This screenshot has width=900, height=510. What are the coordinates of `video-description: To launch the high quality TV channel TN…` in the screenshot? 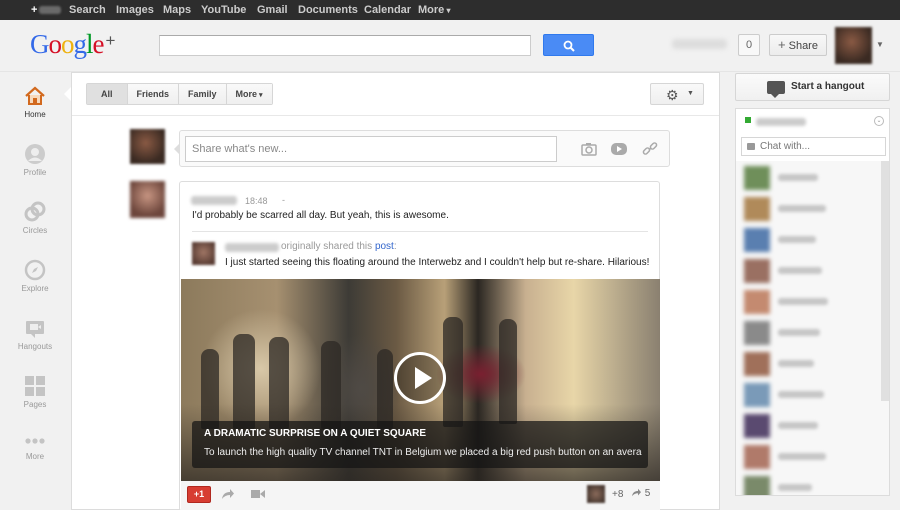 It's located at (423, 452).